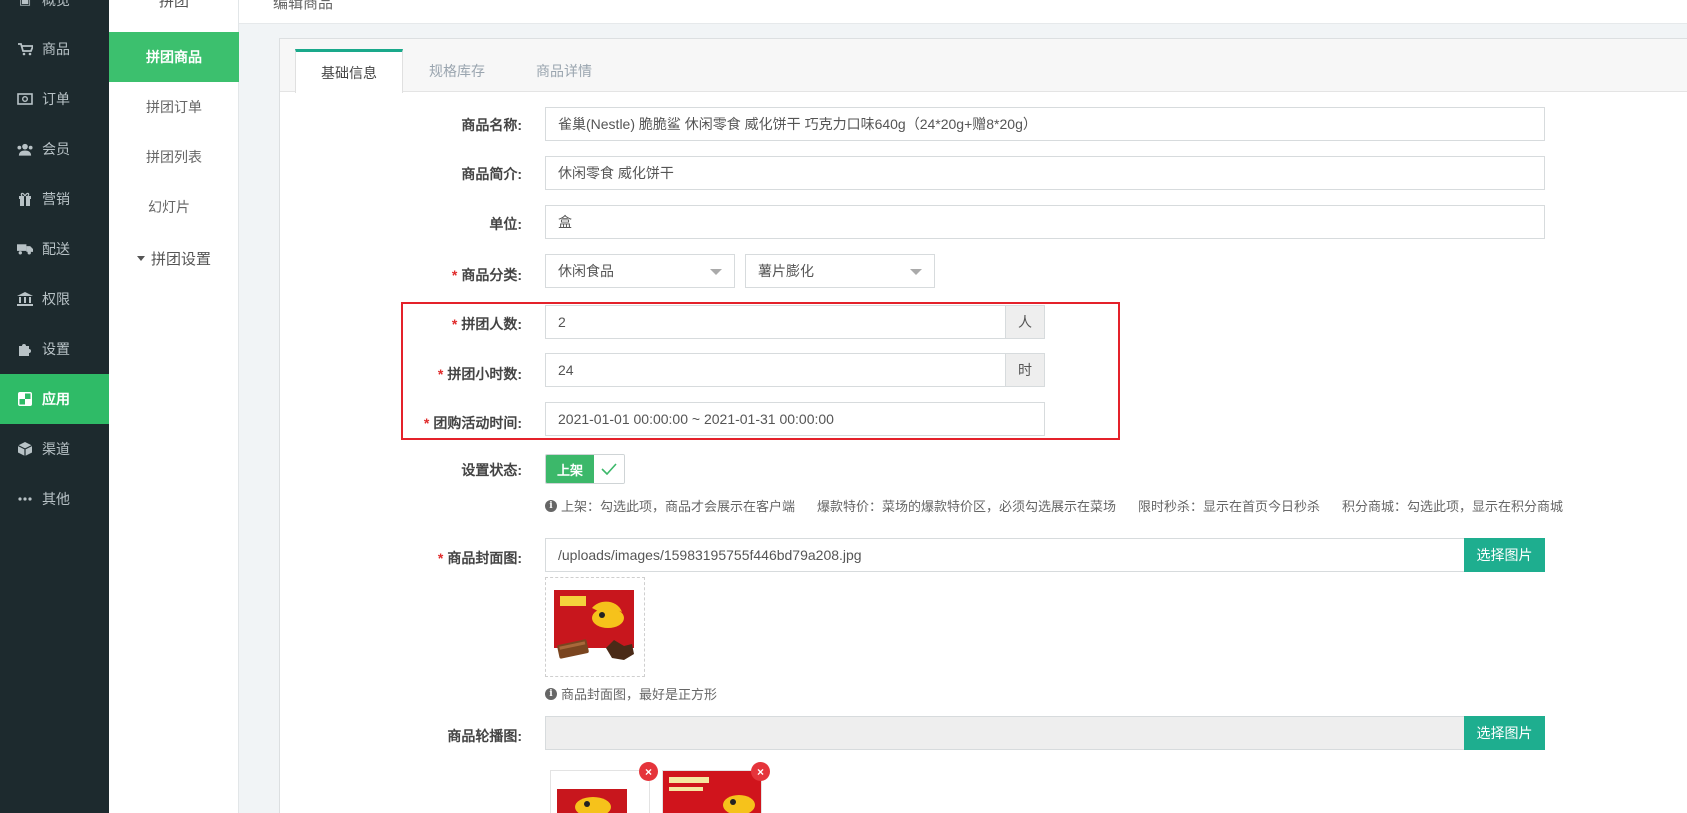 Image resolution: width=1687 pixels, height=813 pixels. Describe the element at coordinates (491, 470) in the screenshot. I see `status-label: 设置状态:` at that location.